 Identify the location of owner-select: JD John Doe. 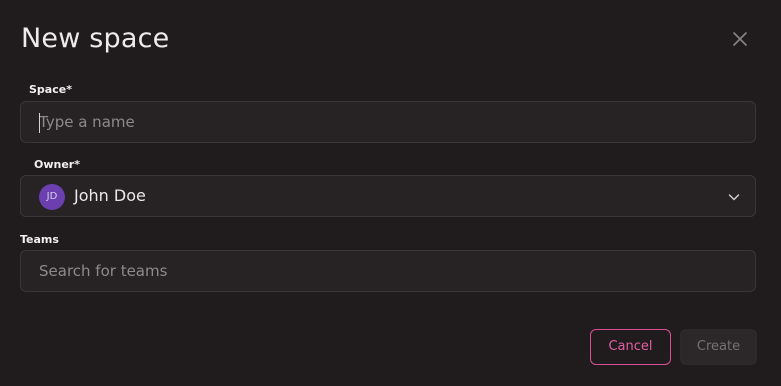
(388, 196).